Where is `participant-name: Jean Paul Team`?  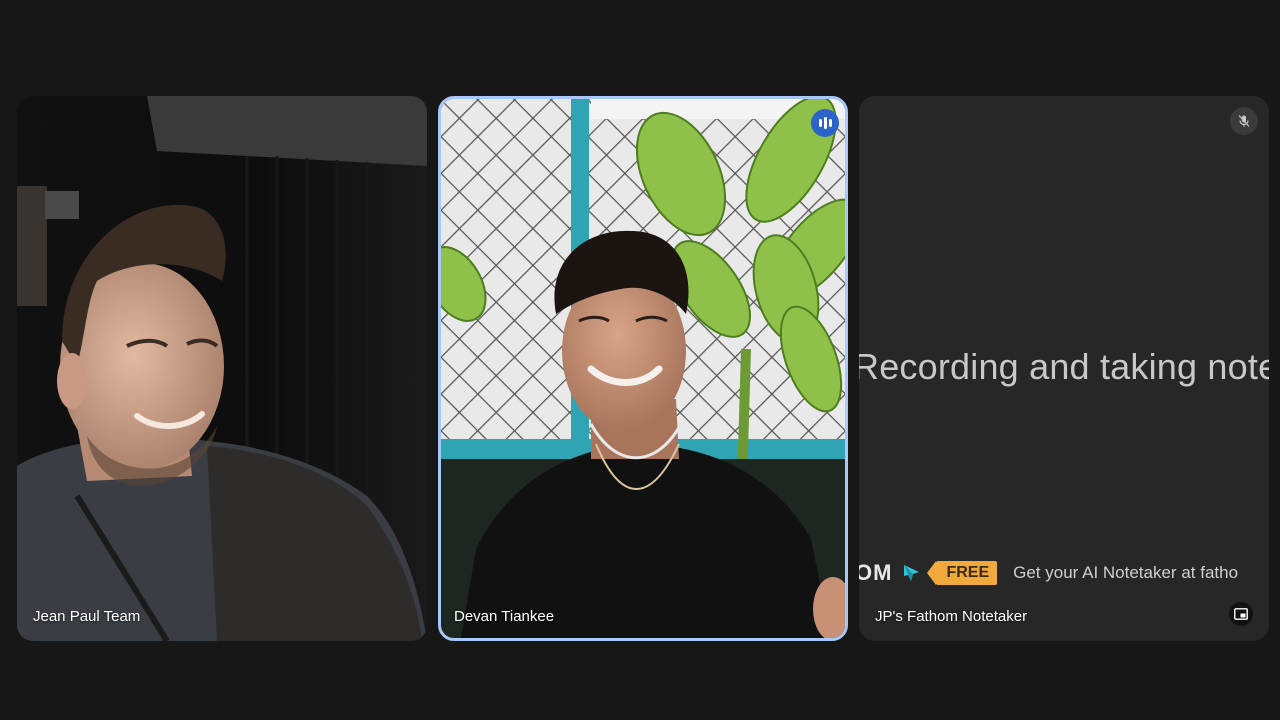 participant-name: Jean Paul Team is located at coordinates (87, 616).